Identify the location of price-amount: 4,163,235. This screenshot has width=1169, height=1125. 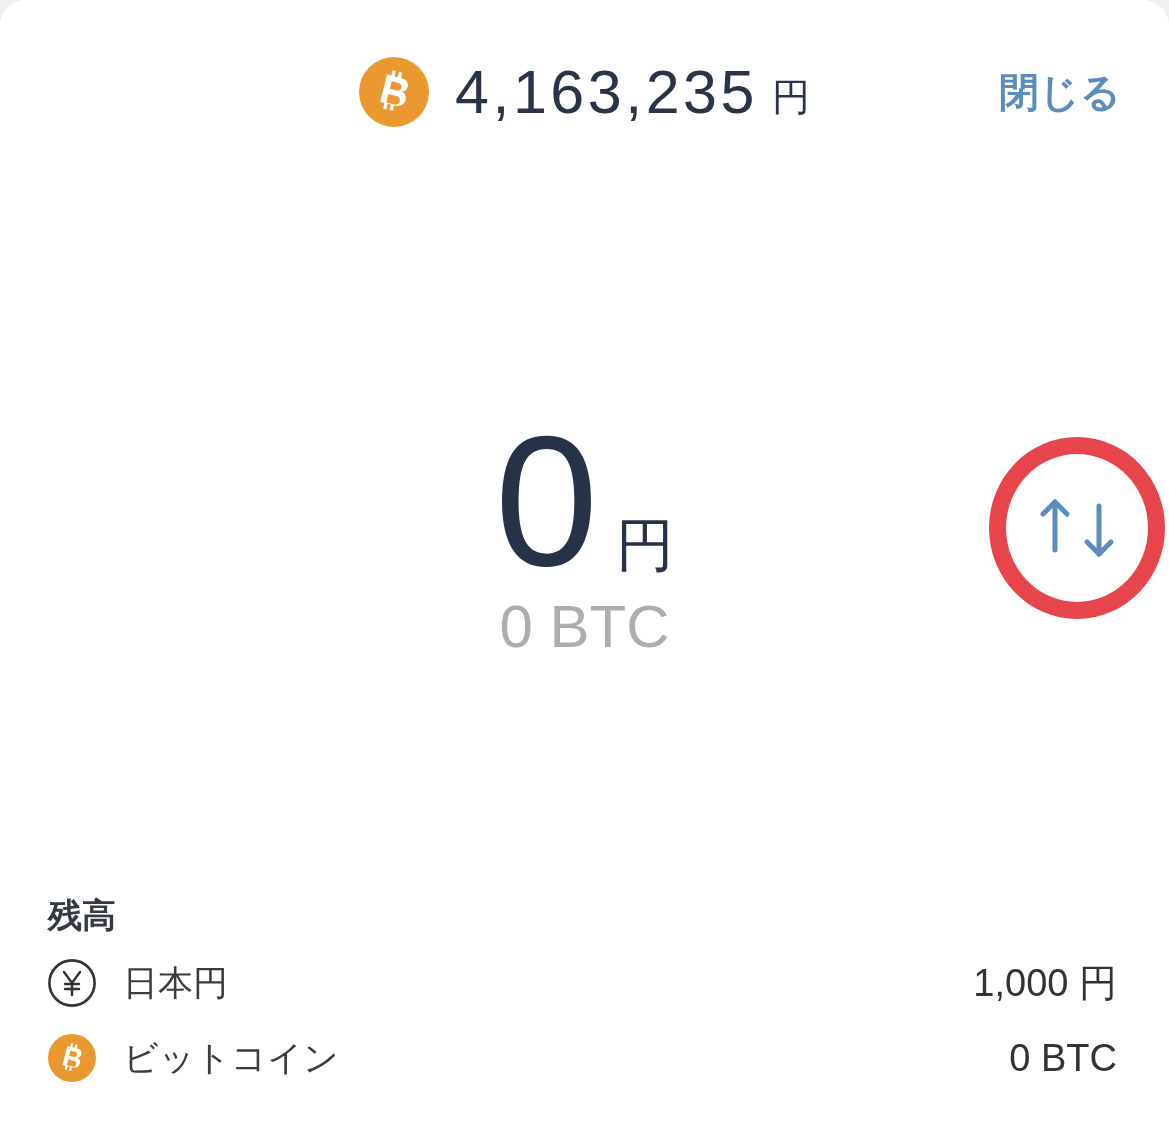
(606, 92).